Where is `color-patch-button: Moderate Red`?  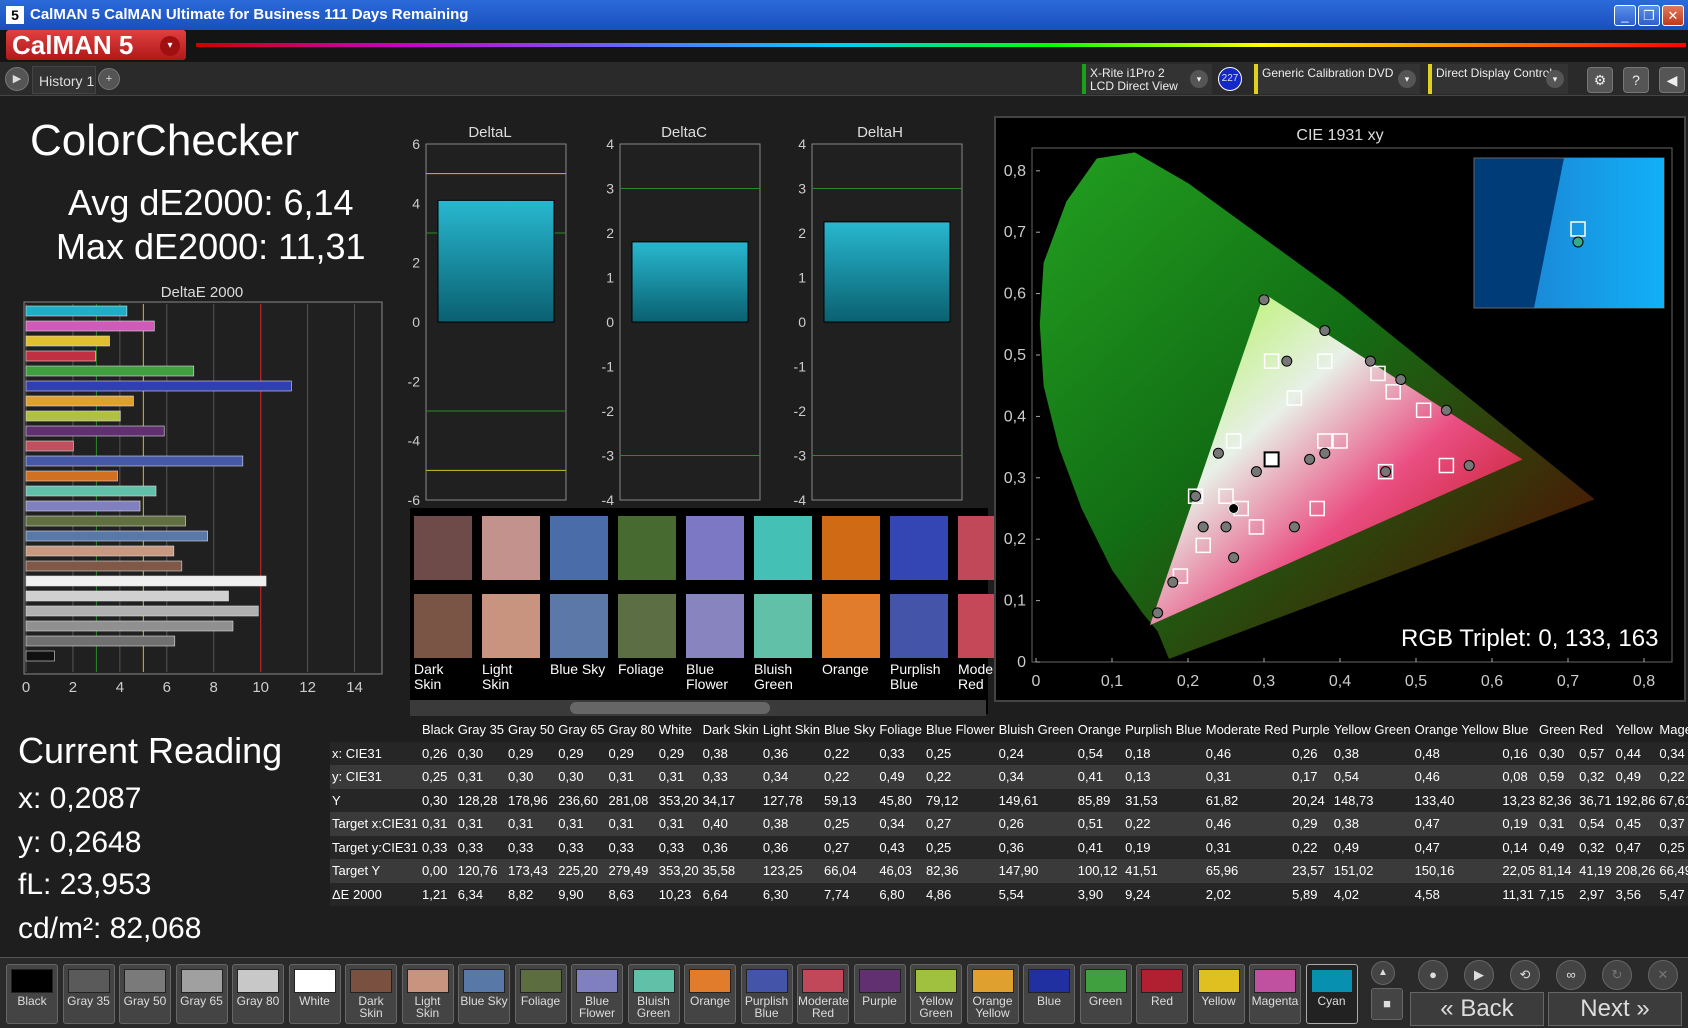
color-patch-button: Moderate Red is located at coordinates (823, 994).